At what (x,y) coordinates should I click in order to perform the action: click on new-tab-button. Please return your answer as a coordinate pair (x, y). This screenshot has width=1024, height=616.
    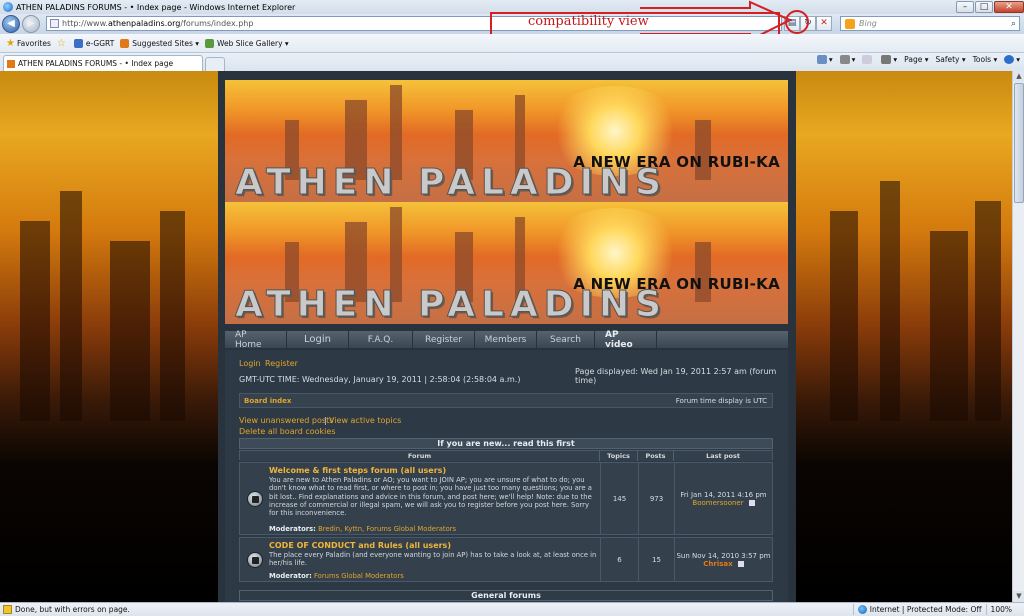
    Looking at the image, I should click on (215, 64).